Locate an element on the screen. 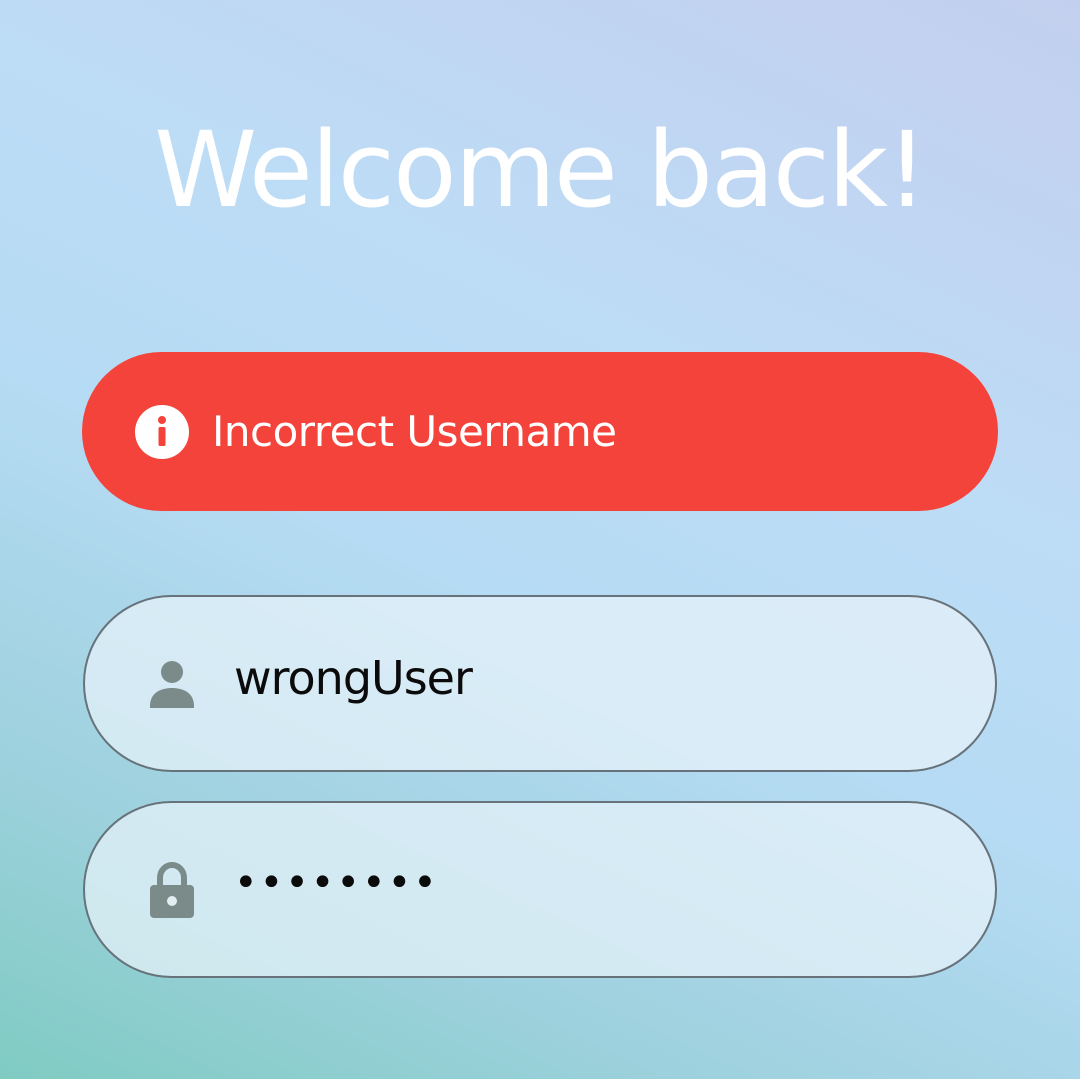 This screenshot has width=1080, height=1079. info-icon is located at coordinates (162, 431).